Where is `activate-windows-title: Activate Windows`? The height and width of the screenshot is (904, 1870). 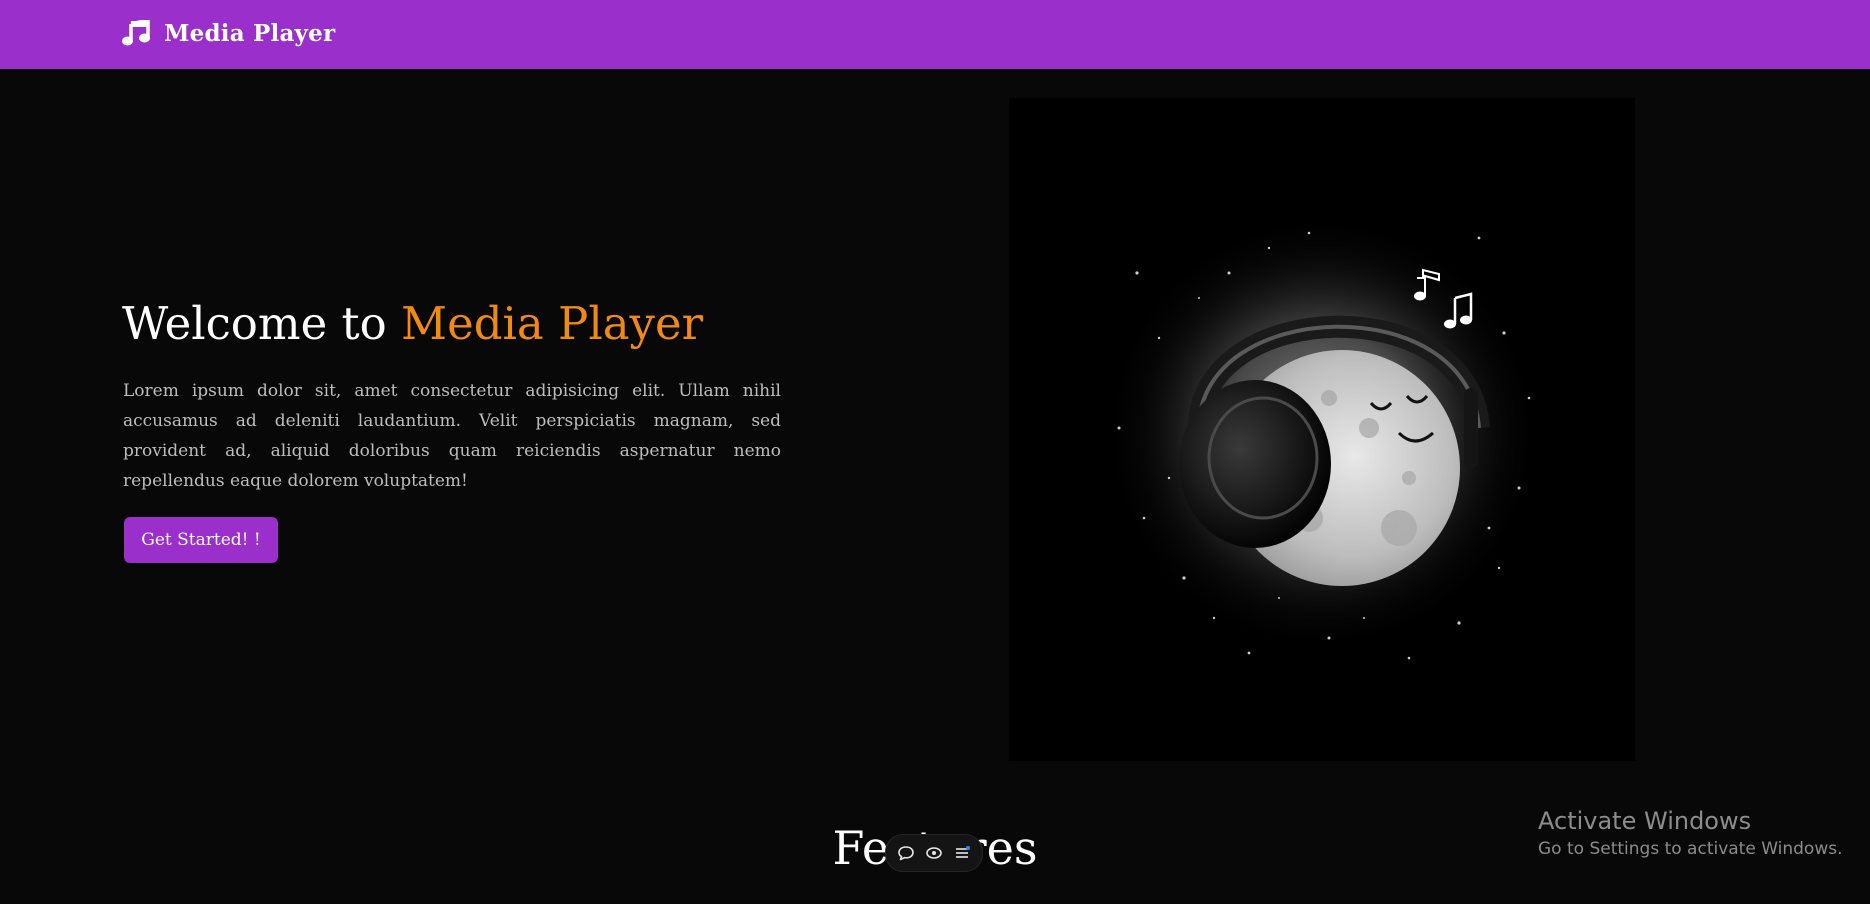
activate-windows-title: Activate Windows is located at coordinates (1645, 821).